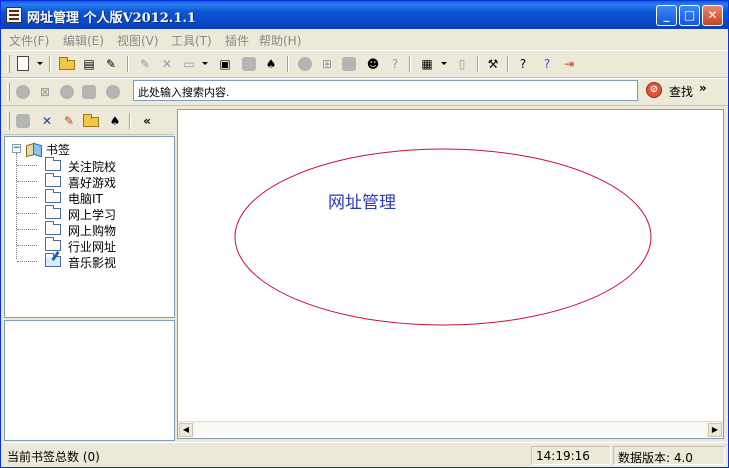 The width and height of the screenshot is (729, 468). Describe the element at coordinates (305, 64) in the screenshot. I see `move-up-icon` at that location.